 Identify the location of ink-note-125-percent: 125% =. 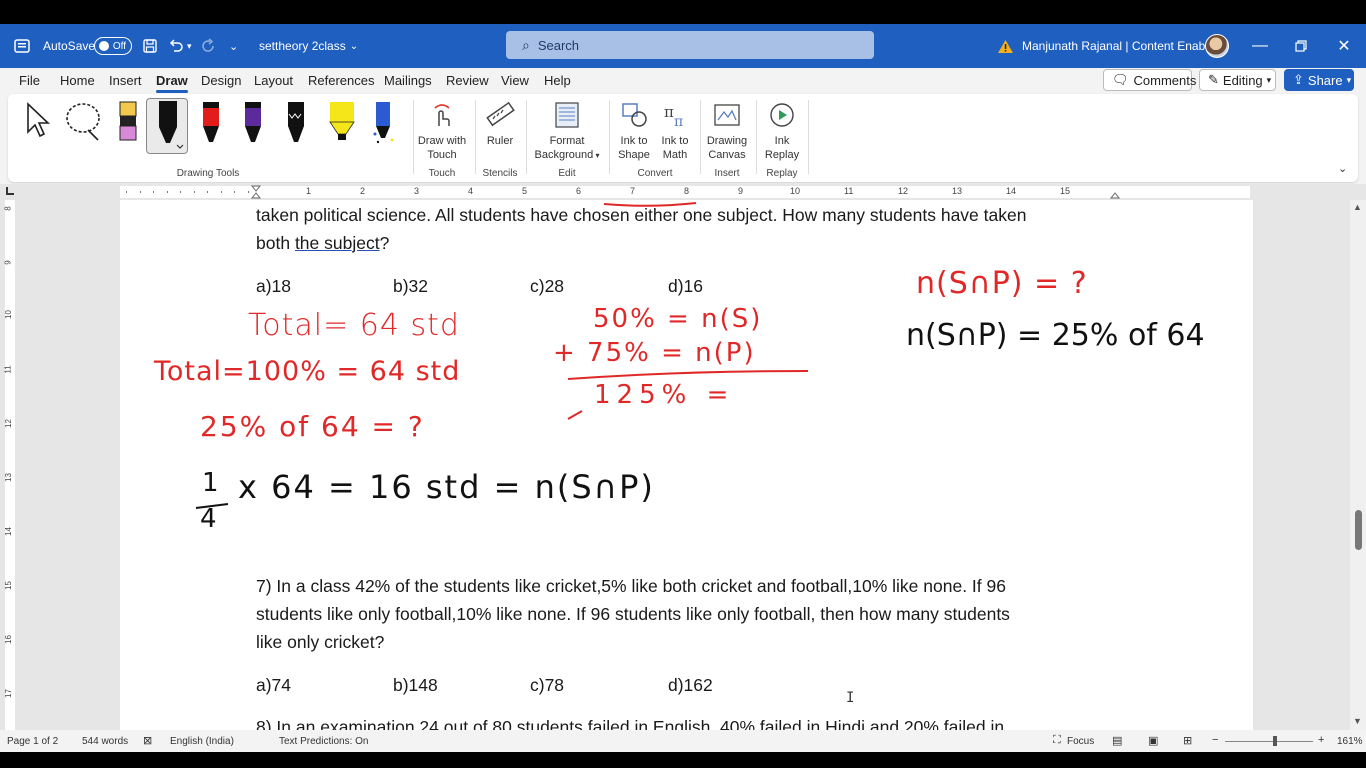
(664, 395).